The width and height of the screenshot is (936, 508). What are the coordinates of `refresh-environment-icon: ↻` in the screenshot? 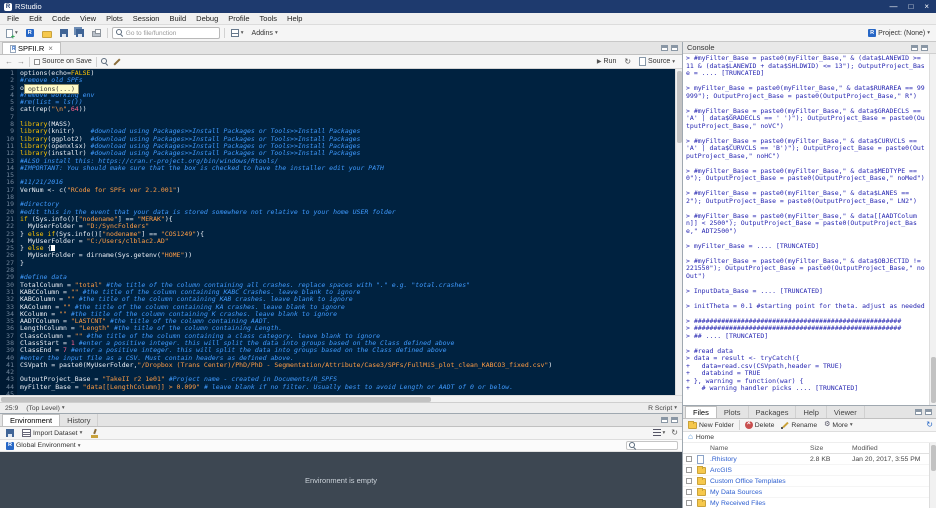 It's located at (674, 433).